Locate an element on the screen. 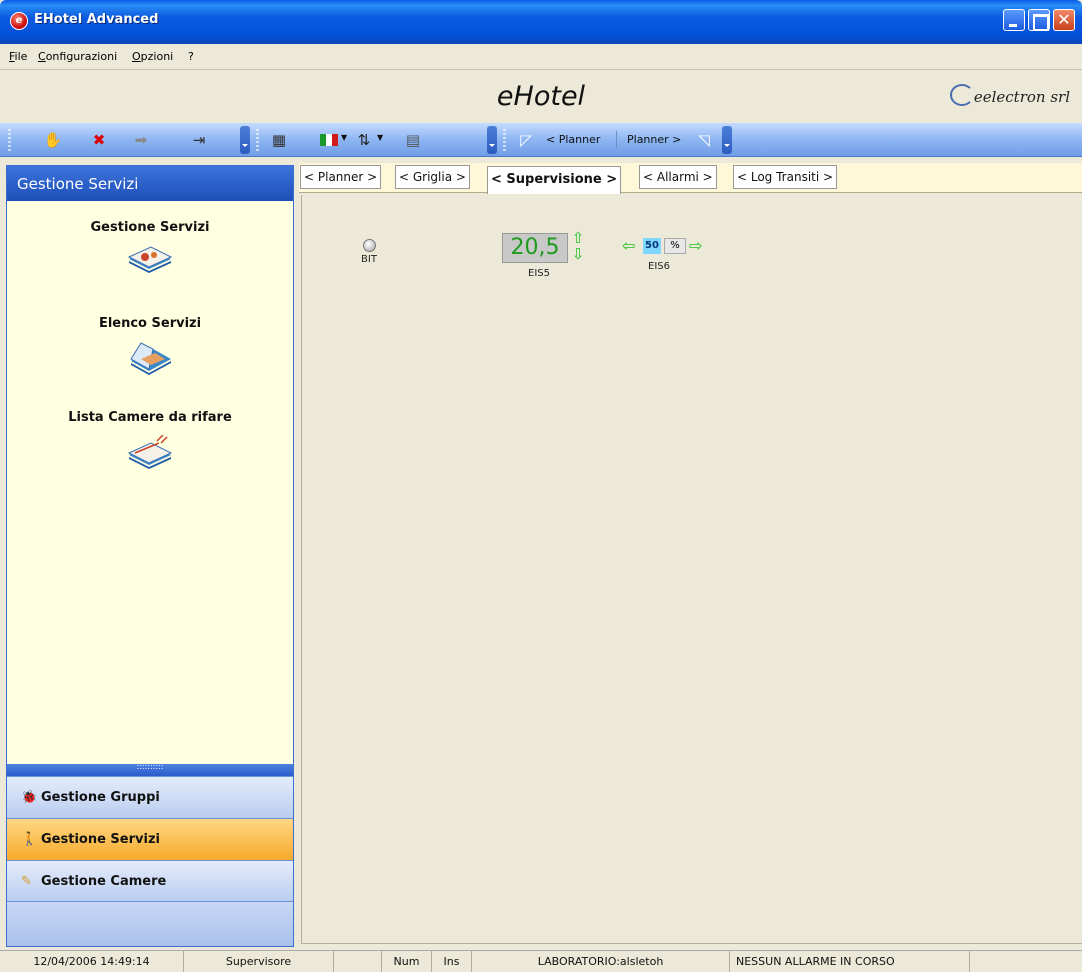  tab-supervisione: < Supervisione > is located at coordinates (554, 180).